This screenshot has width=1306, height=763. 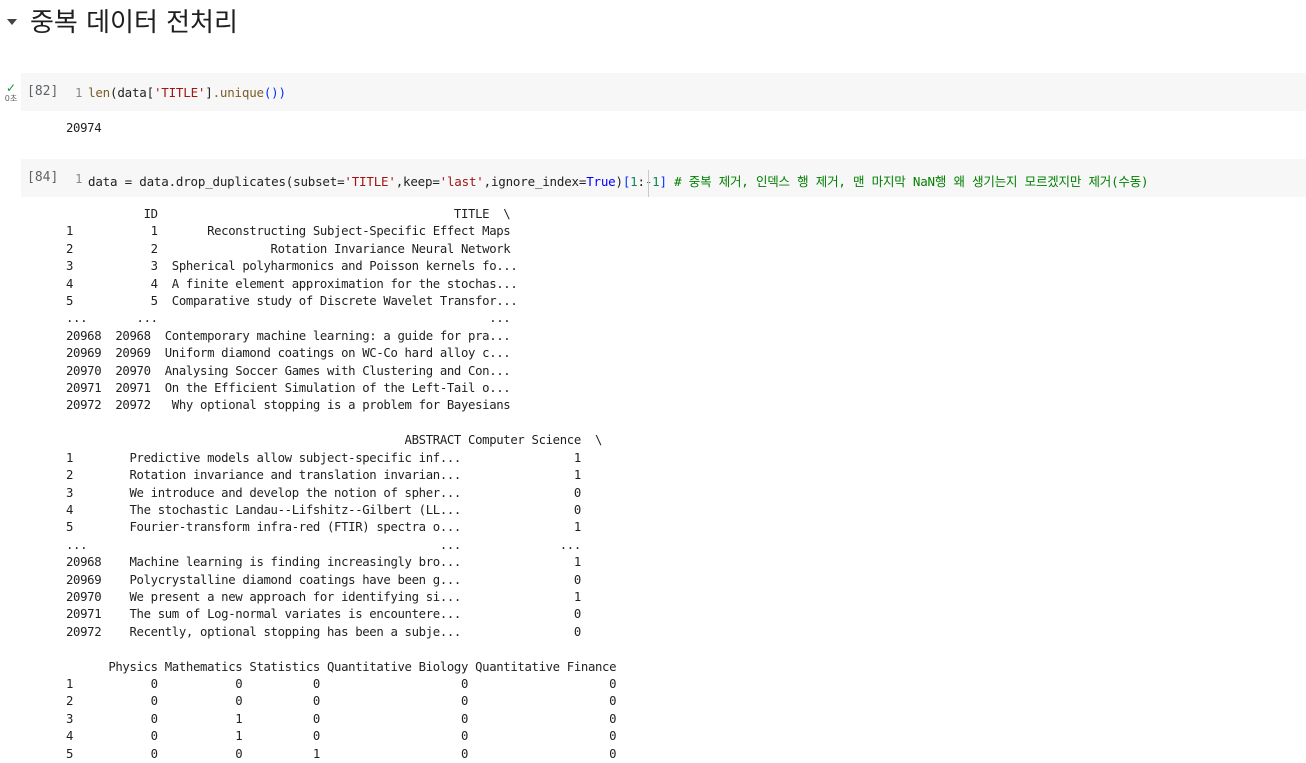 I want to click on execution-count: [82], so click(x=42, y=91).